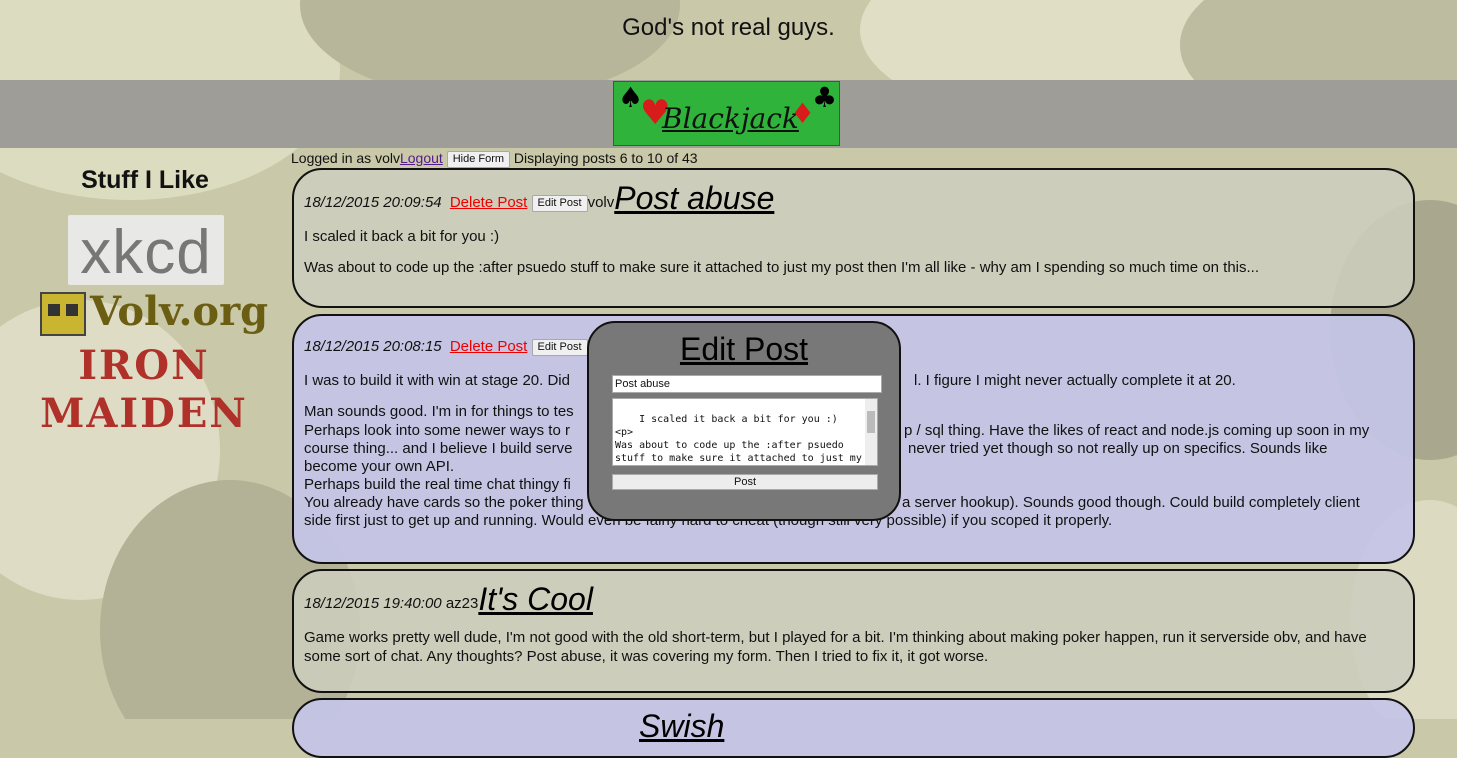  What do you see at coordinates (421, 158) in the screenshot?
I see `logout-link: Logout` at bounding box center [421, 158].